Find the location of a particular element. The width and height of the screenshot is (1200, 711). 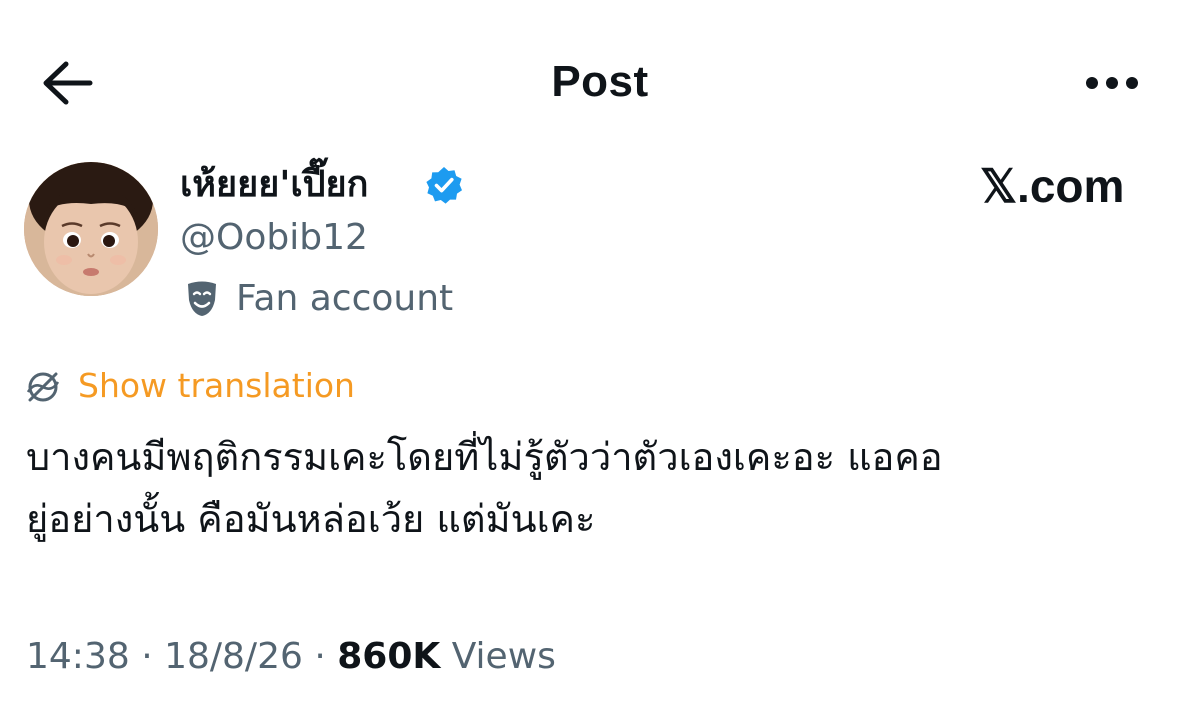

show-translation-link: Show translation is located at coordinates (216, 386).